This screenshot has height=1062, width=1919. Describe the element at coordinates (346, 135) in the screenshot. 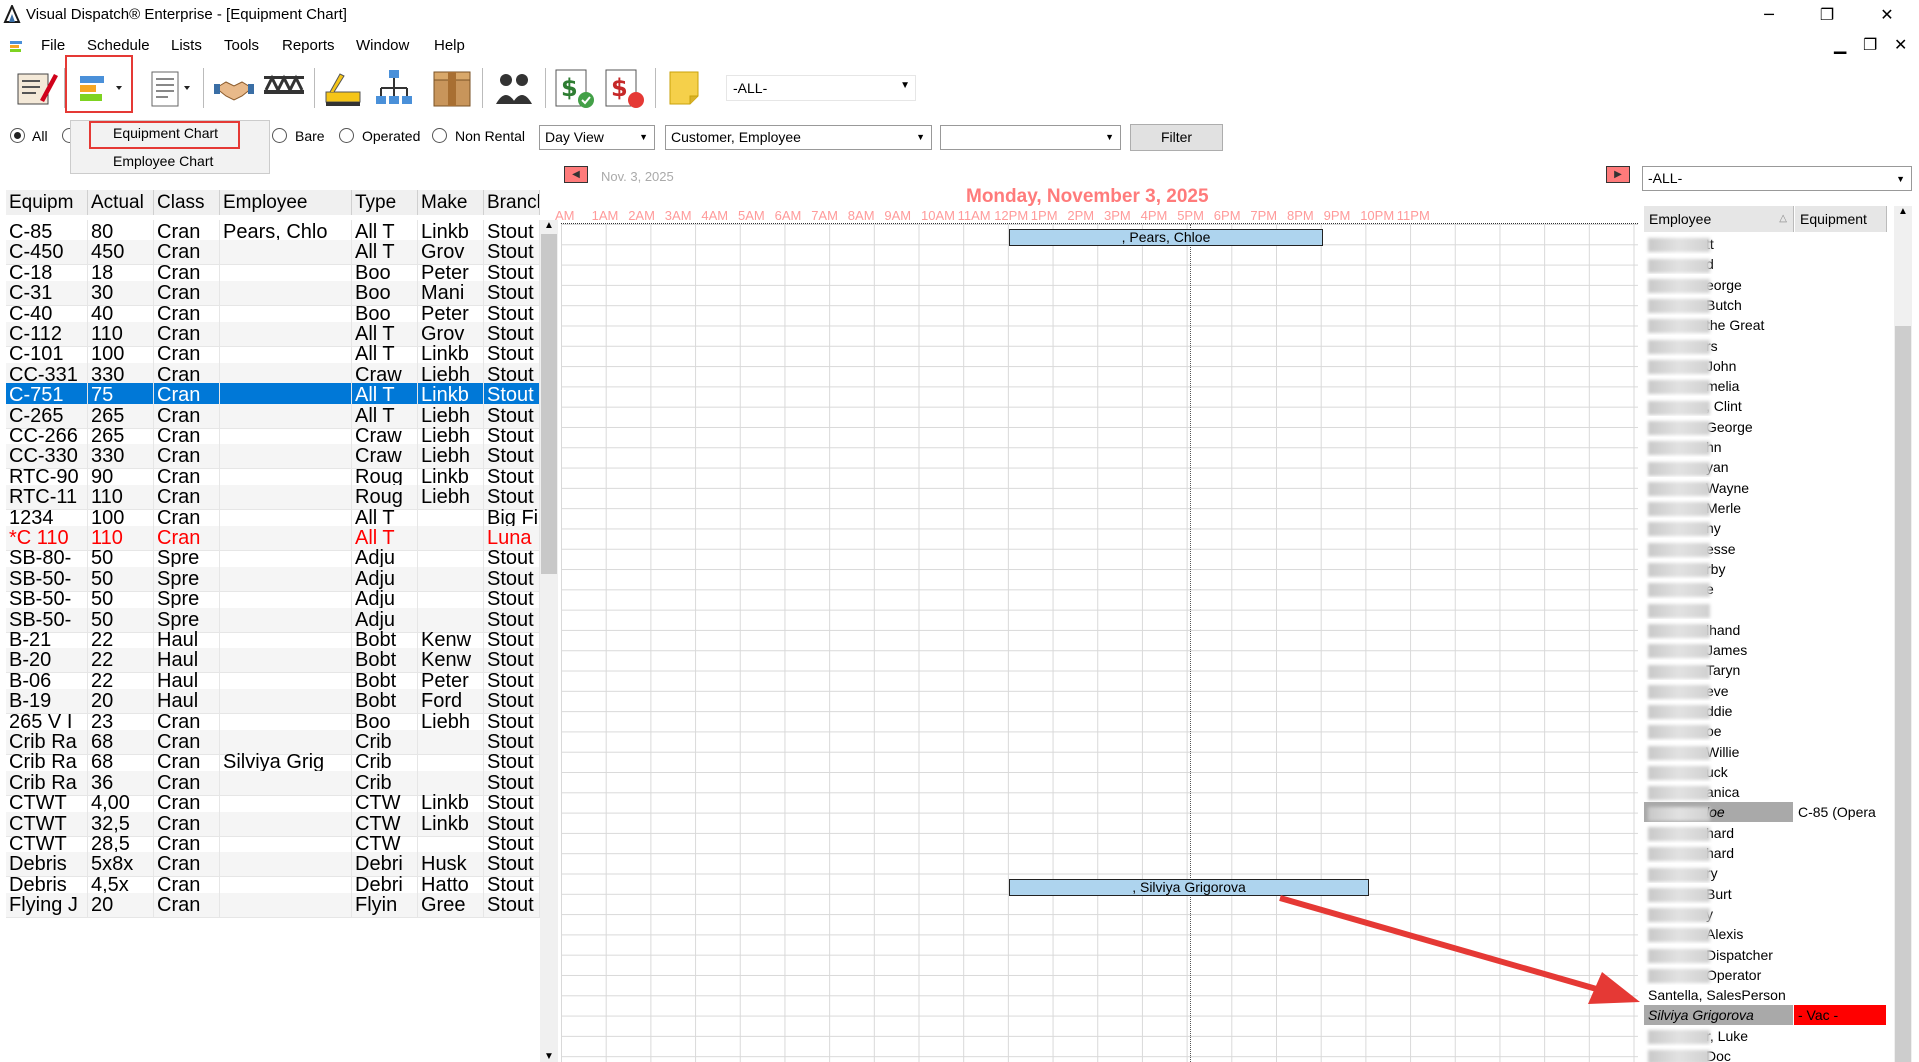

I see `radio-operated` at that location.